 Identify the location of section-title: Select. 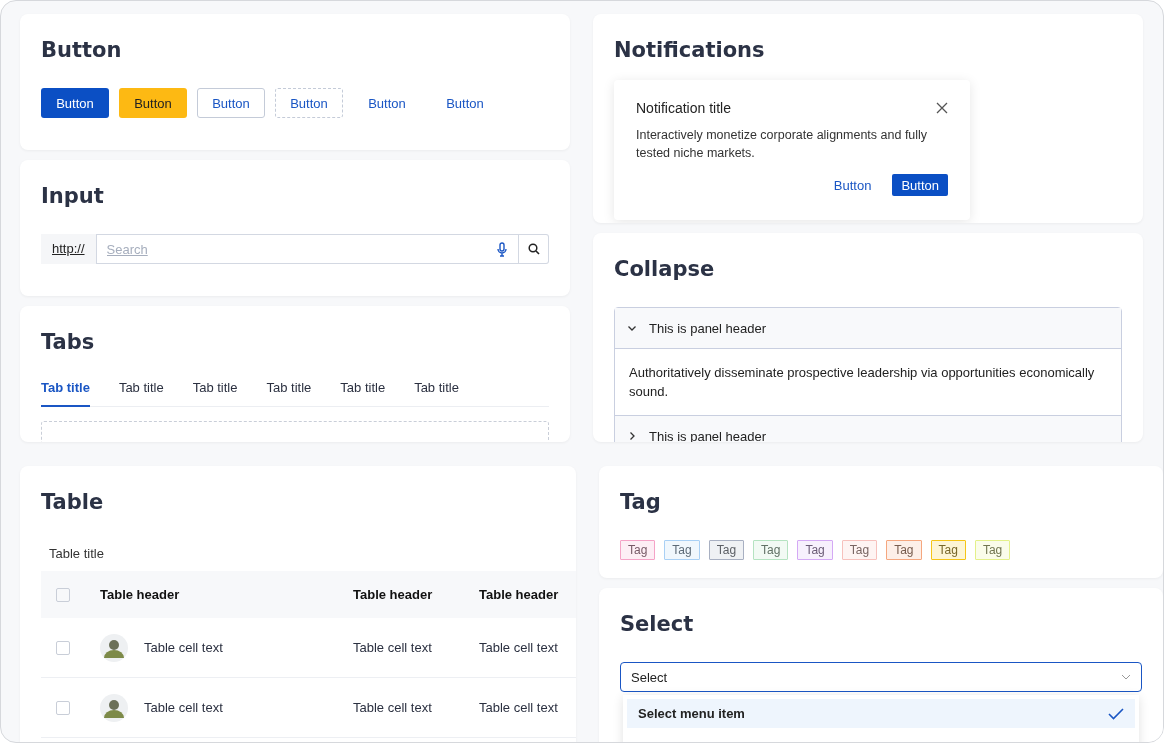
(657, 624).